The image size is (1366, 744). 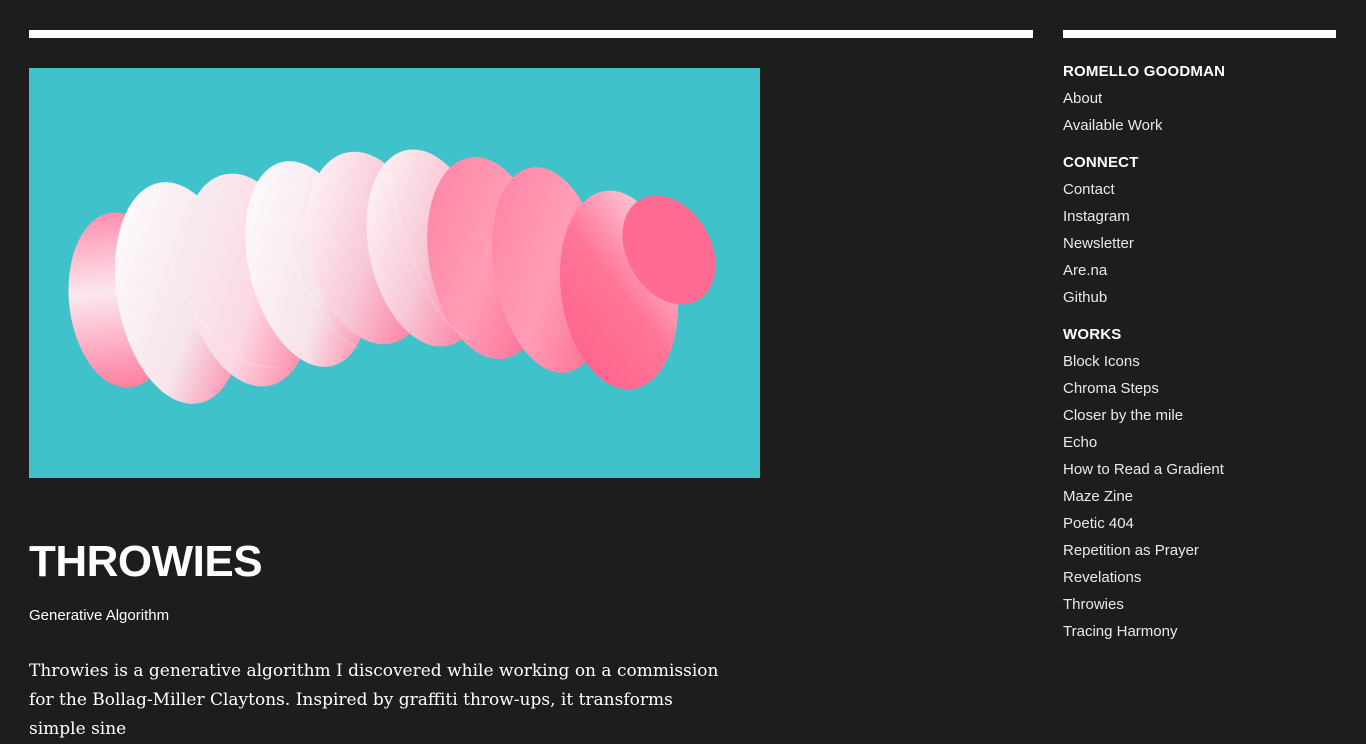 What do you see at coordinates (1199, 34) in the screenshot?
I see `sidebar-top-rule` at bounding box center [1199, 34].